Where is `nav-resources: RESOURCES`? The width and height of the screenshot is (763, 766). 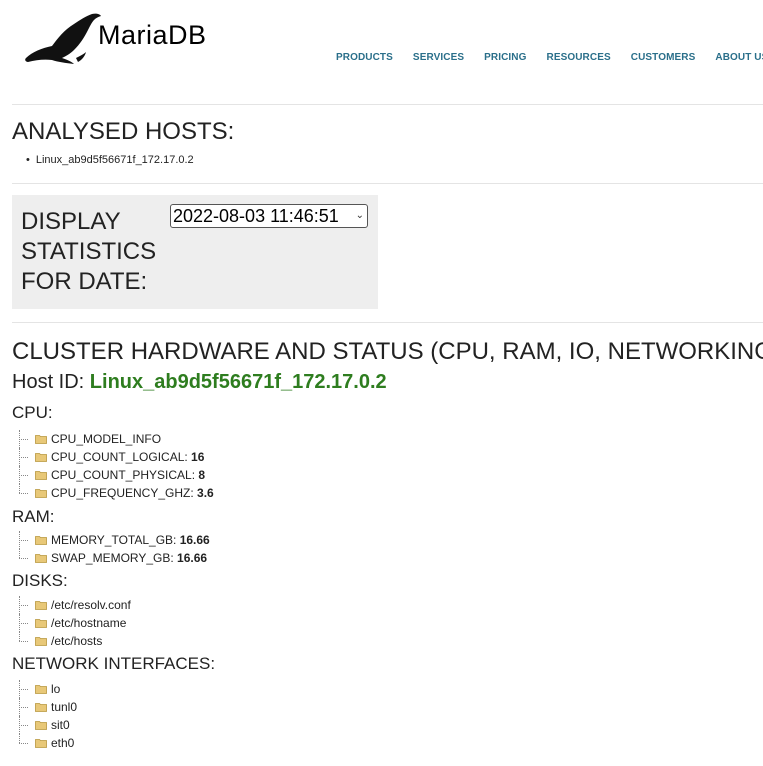
nav-resources: RESOURCES is located at coordinates (579, 57).